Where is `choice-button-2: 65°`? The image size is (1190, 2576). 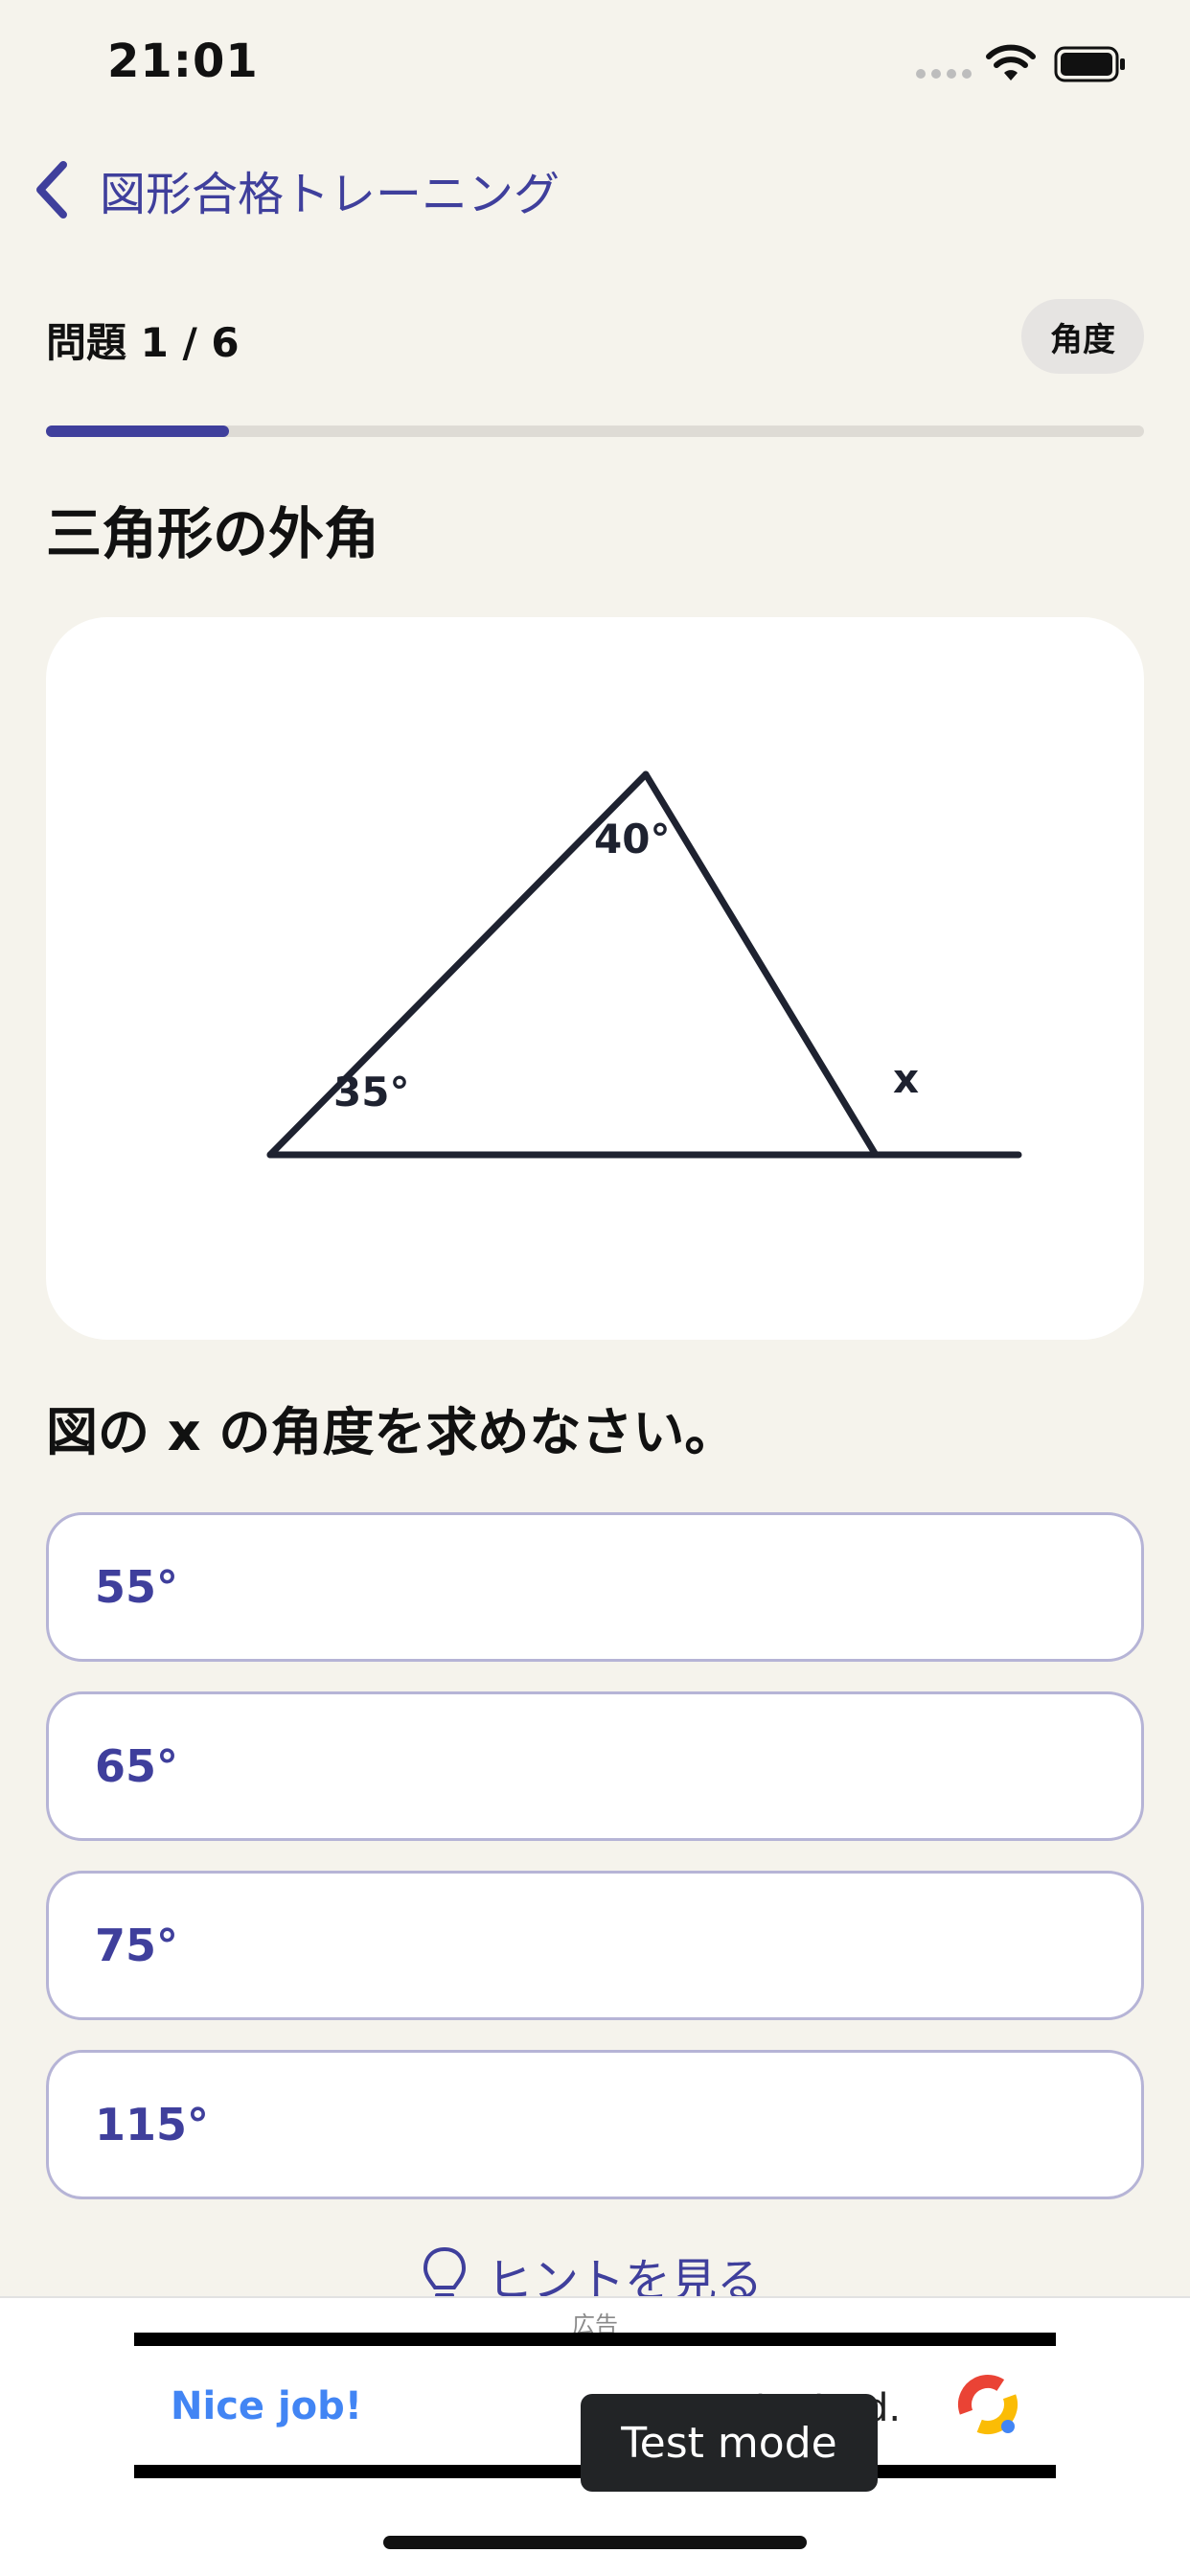 choice-button-2: 65° is located at coordinates (595, 1766).